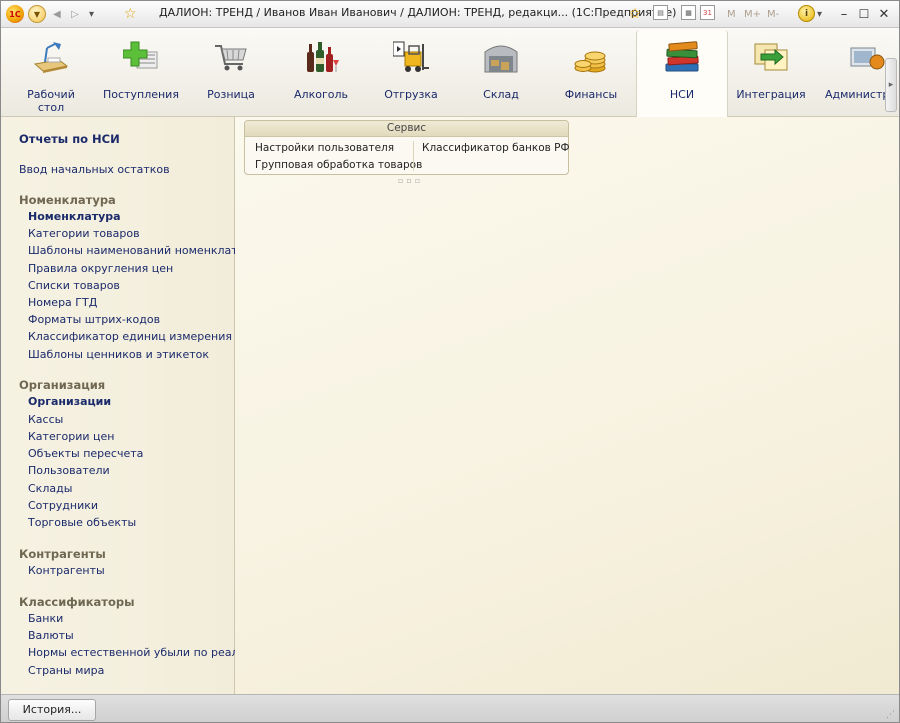 The image size is (900, 723). What do you see at coordinates (45, 419) in the screenshot?
I see `nav-item-cash-registers: Кассы` at bounding box center [45, 419].